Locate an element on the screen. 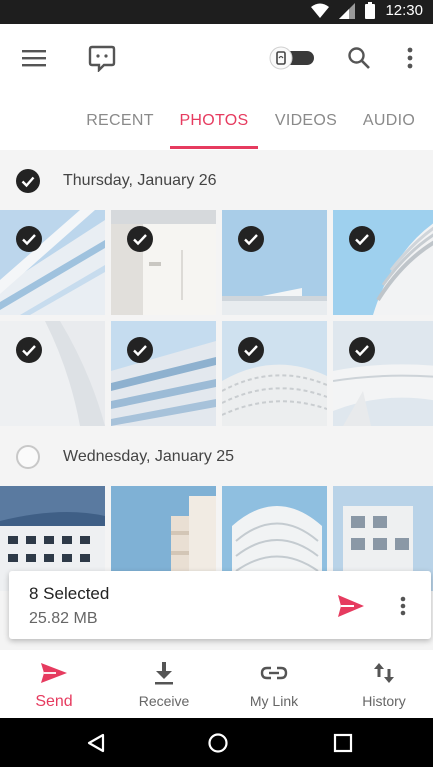 Image resolution: width=433 pixels, height=767 pixels. toggle-switch is located at coordinates (292, 58).